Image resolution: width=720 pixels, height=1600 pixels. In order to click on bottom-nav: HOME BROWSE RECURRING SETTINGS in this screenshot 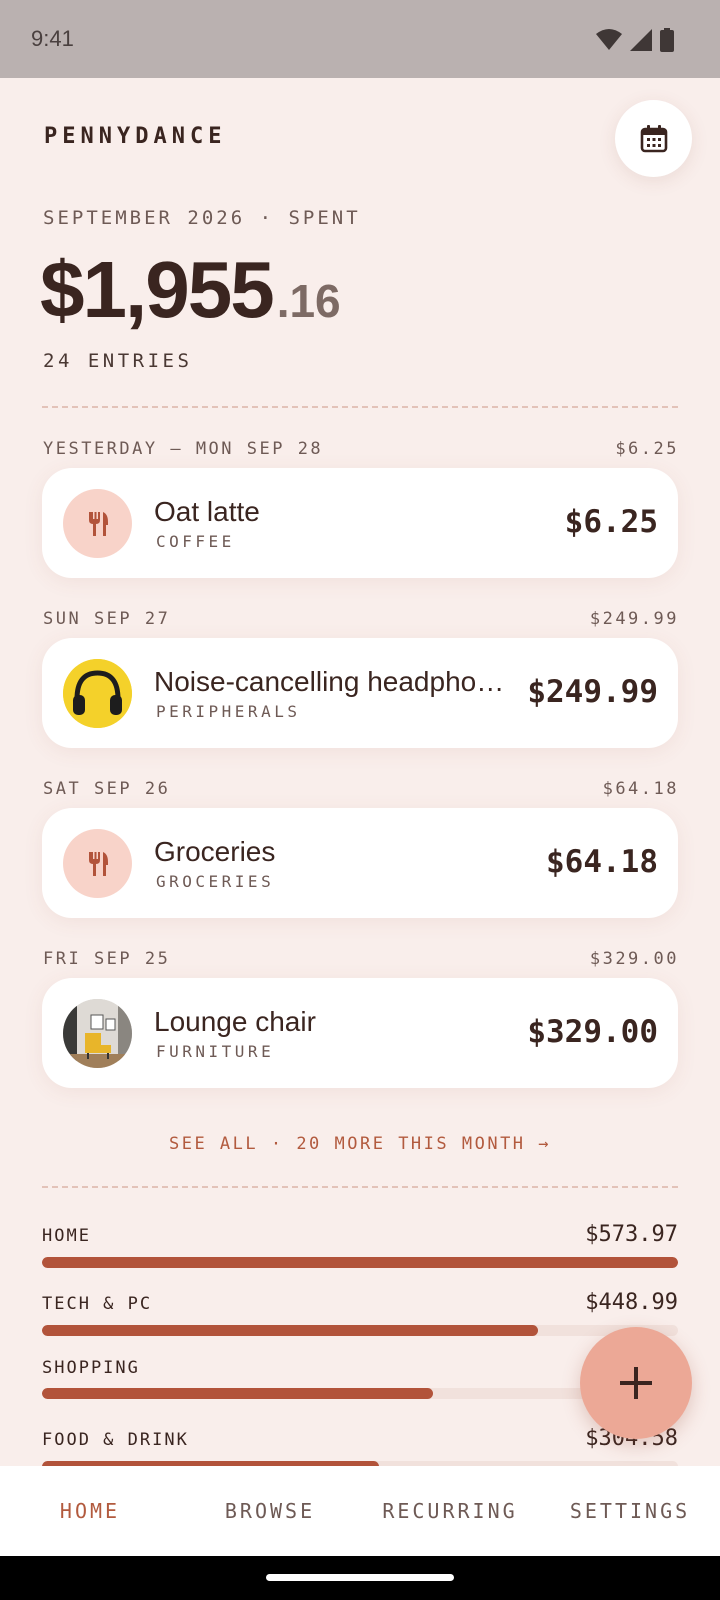, I will do `click(360, 1511)`.